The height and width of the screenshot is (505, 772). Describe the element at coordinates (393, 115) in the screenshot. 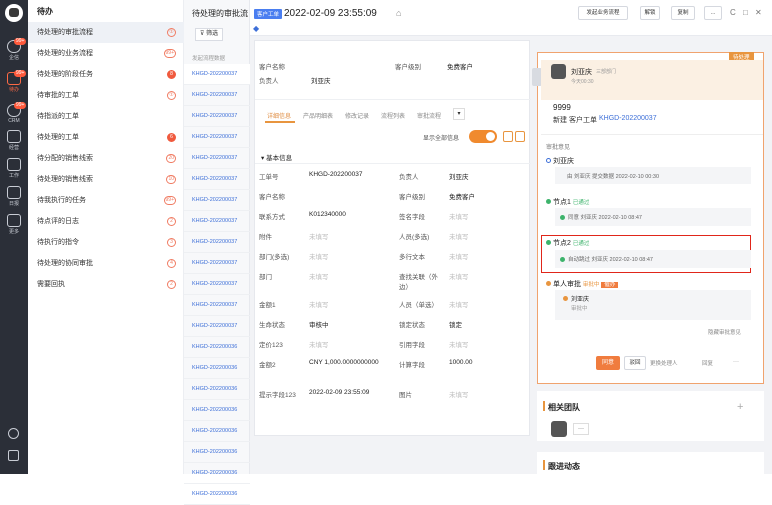

I see `tab-flows: 流程列表` at that location.